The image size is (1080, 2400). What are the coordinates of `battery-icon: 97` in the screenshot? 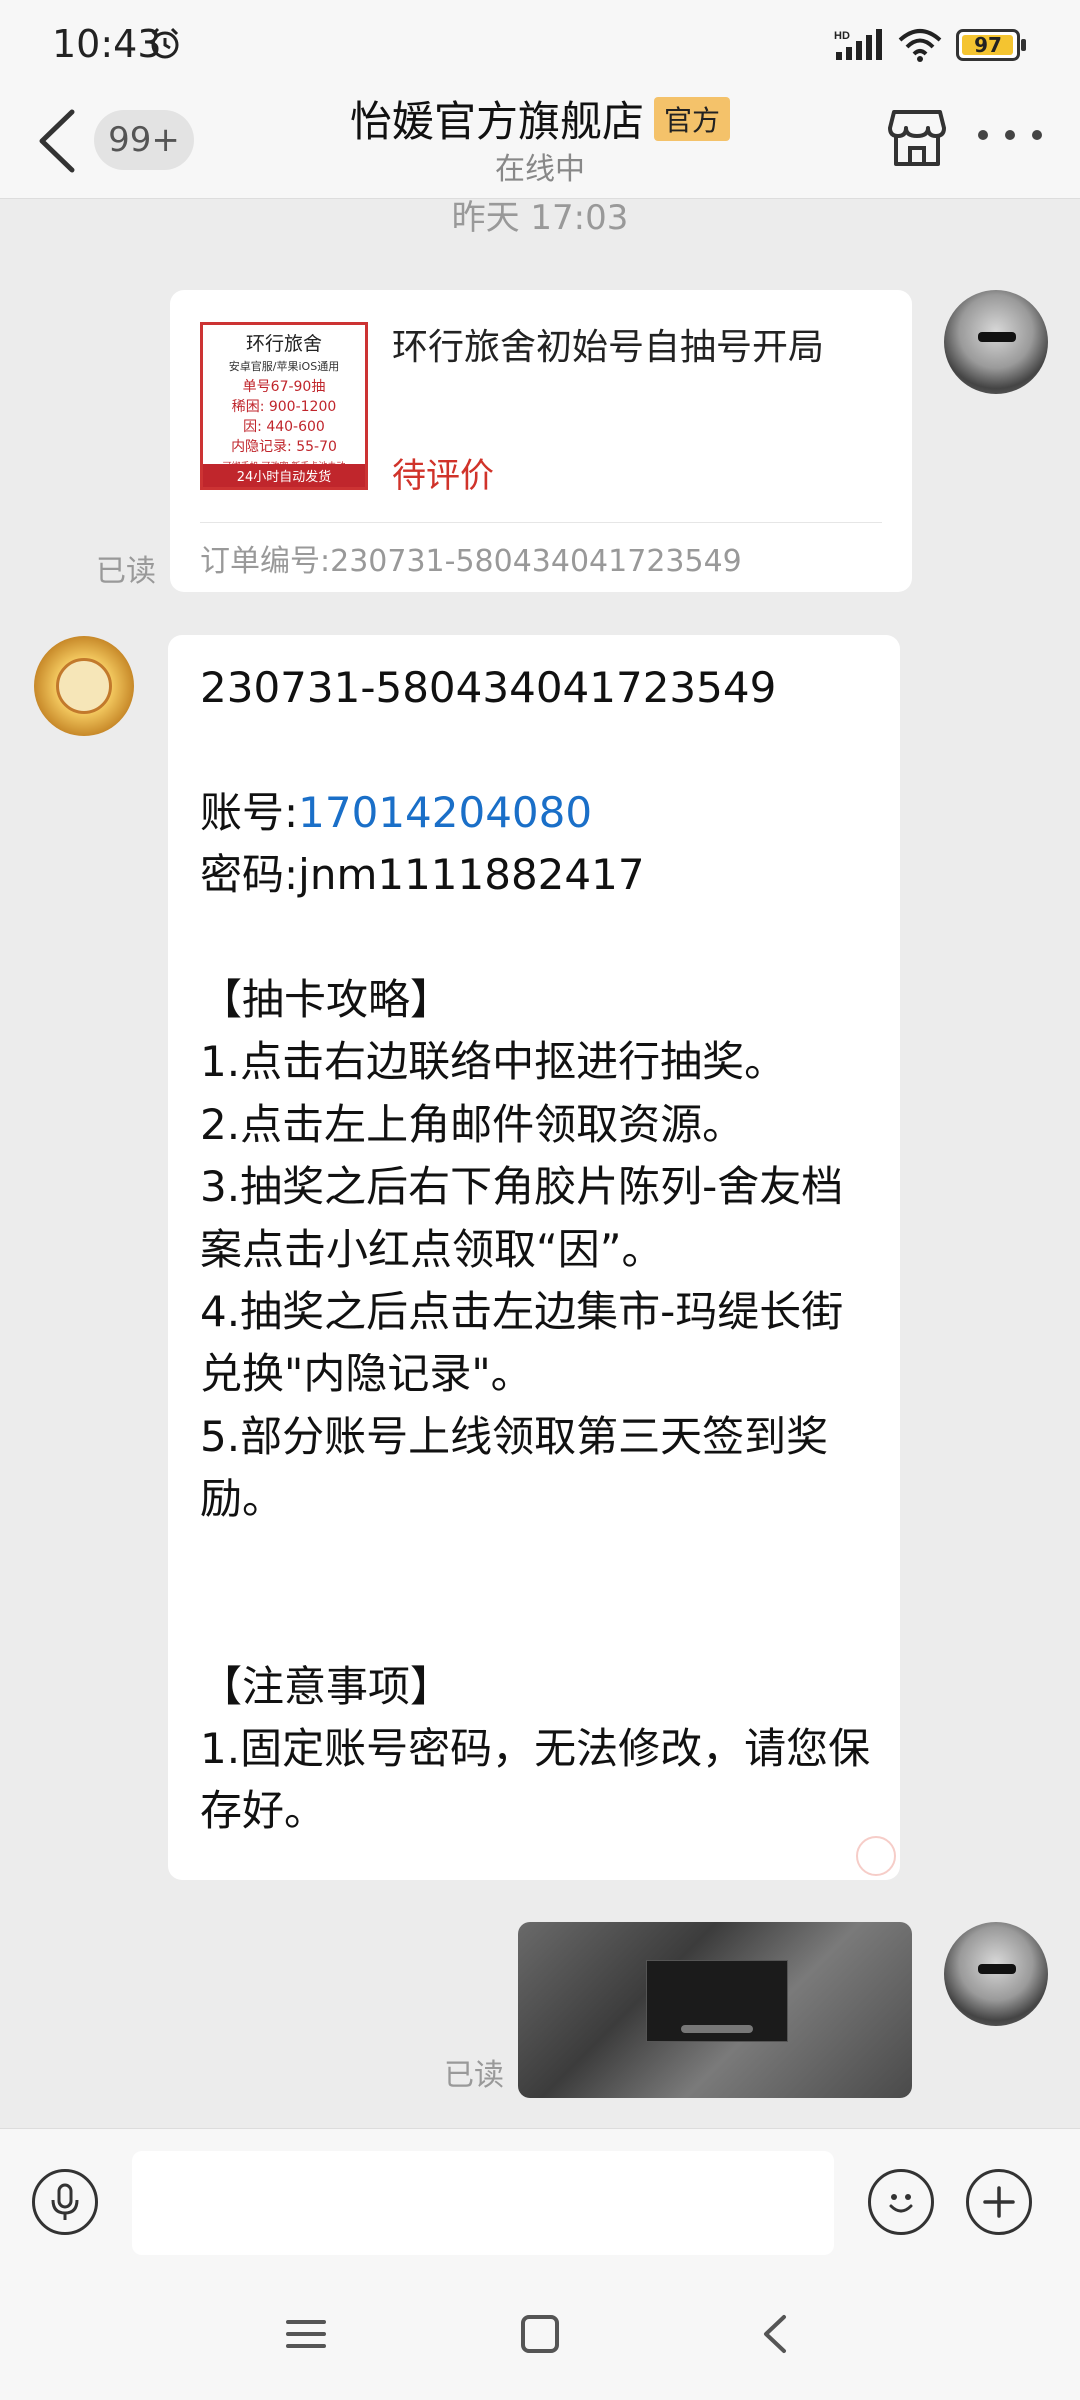 It's located at (991, 45).